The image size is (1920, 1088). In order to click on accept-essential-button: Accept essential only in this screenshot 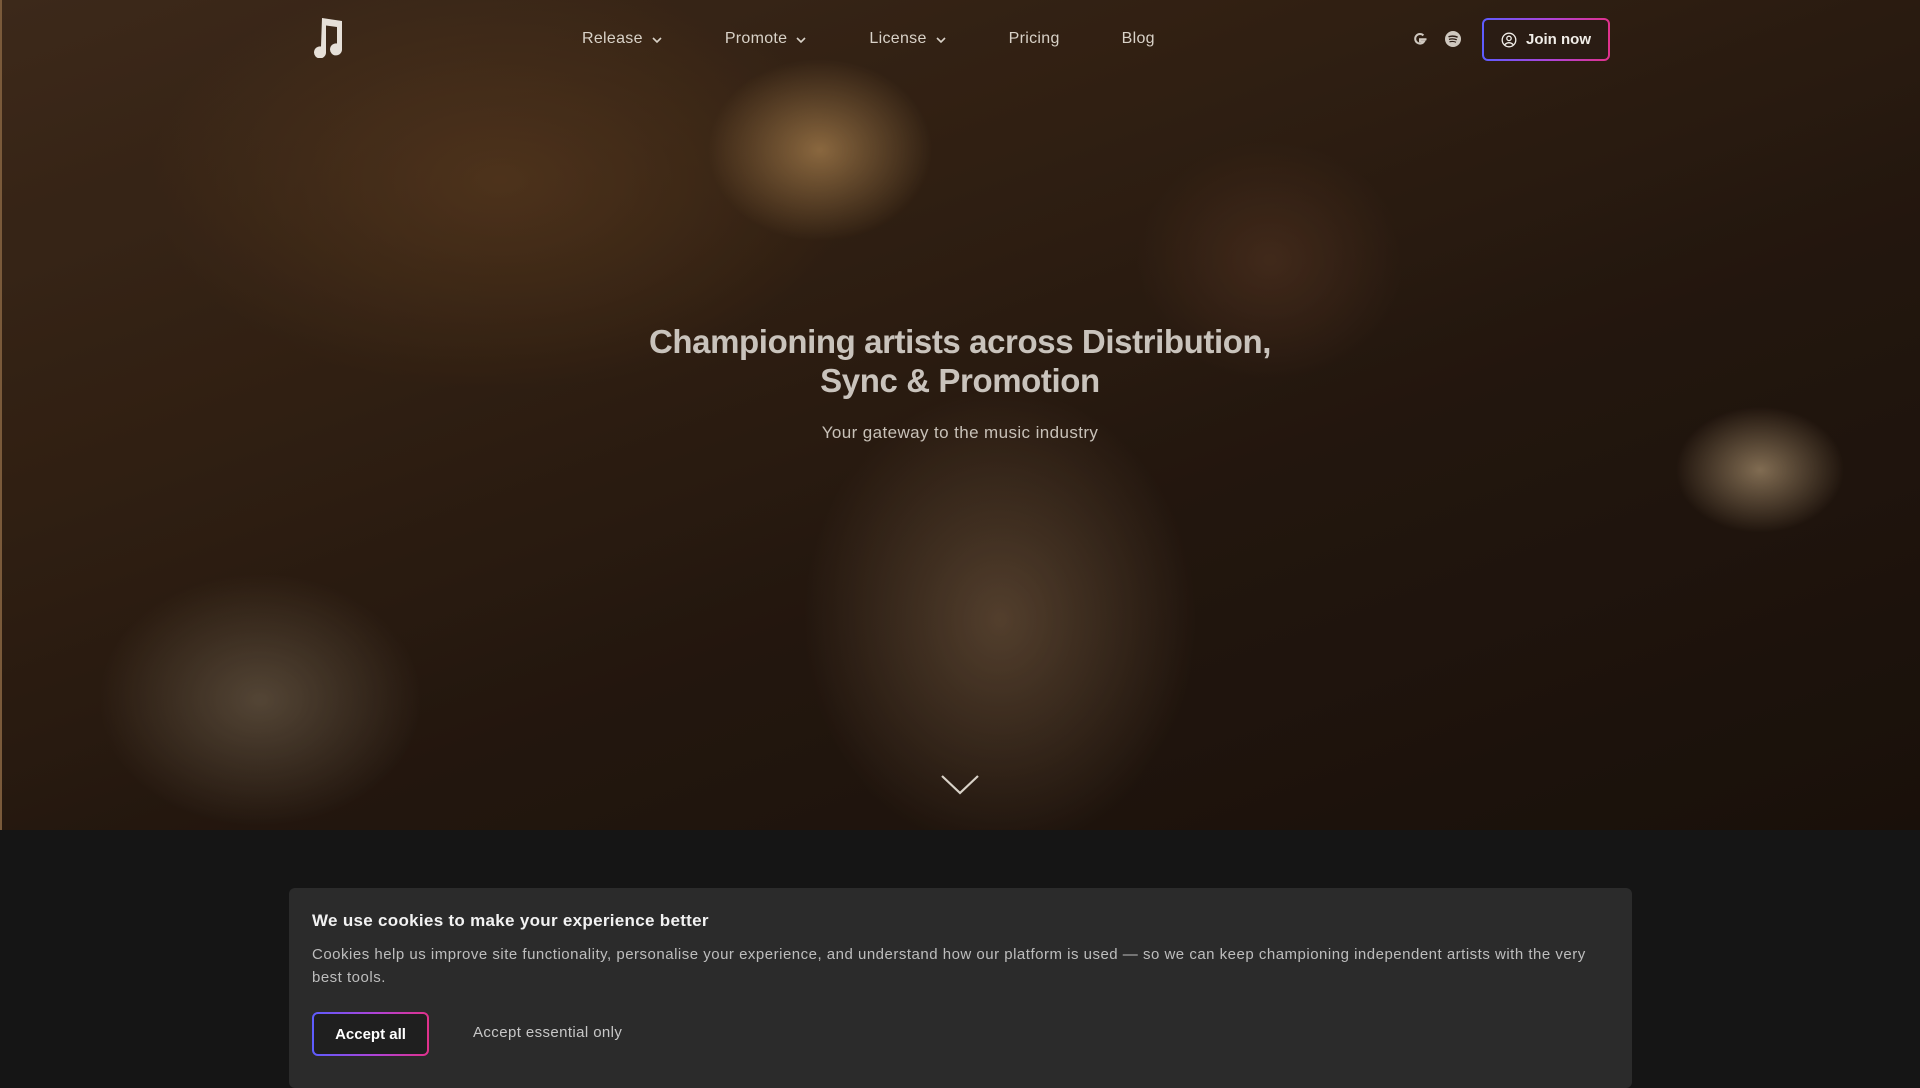, I will do `click(547, 1032)`.